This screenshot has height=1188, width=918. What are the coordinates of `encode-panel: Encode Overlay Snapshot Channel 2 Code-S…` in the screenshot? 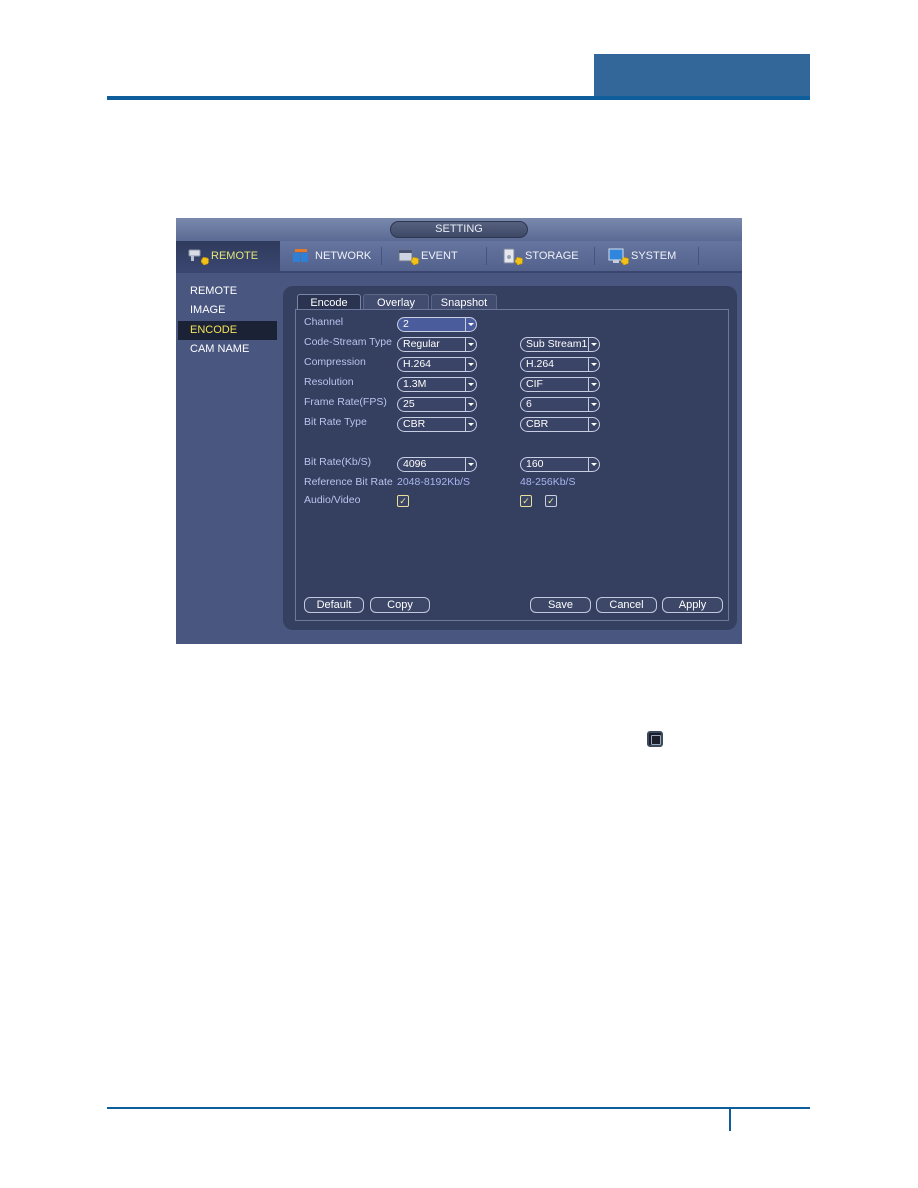 It's located at (510, 458).